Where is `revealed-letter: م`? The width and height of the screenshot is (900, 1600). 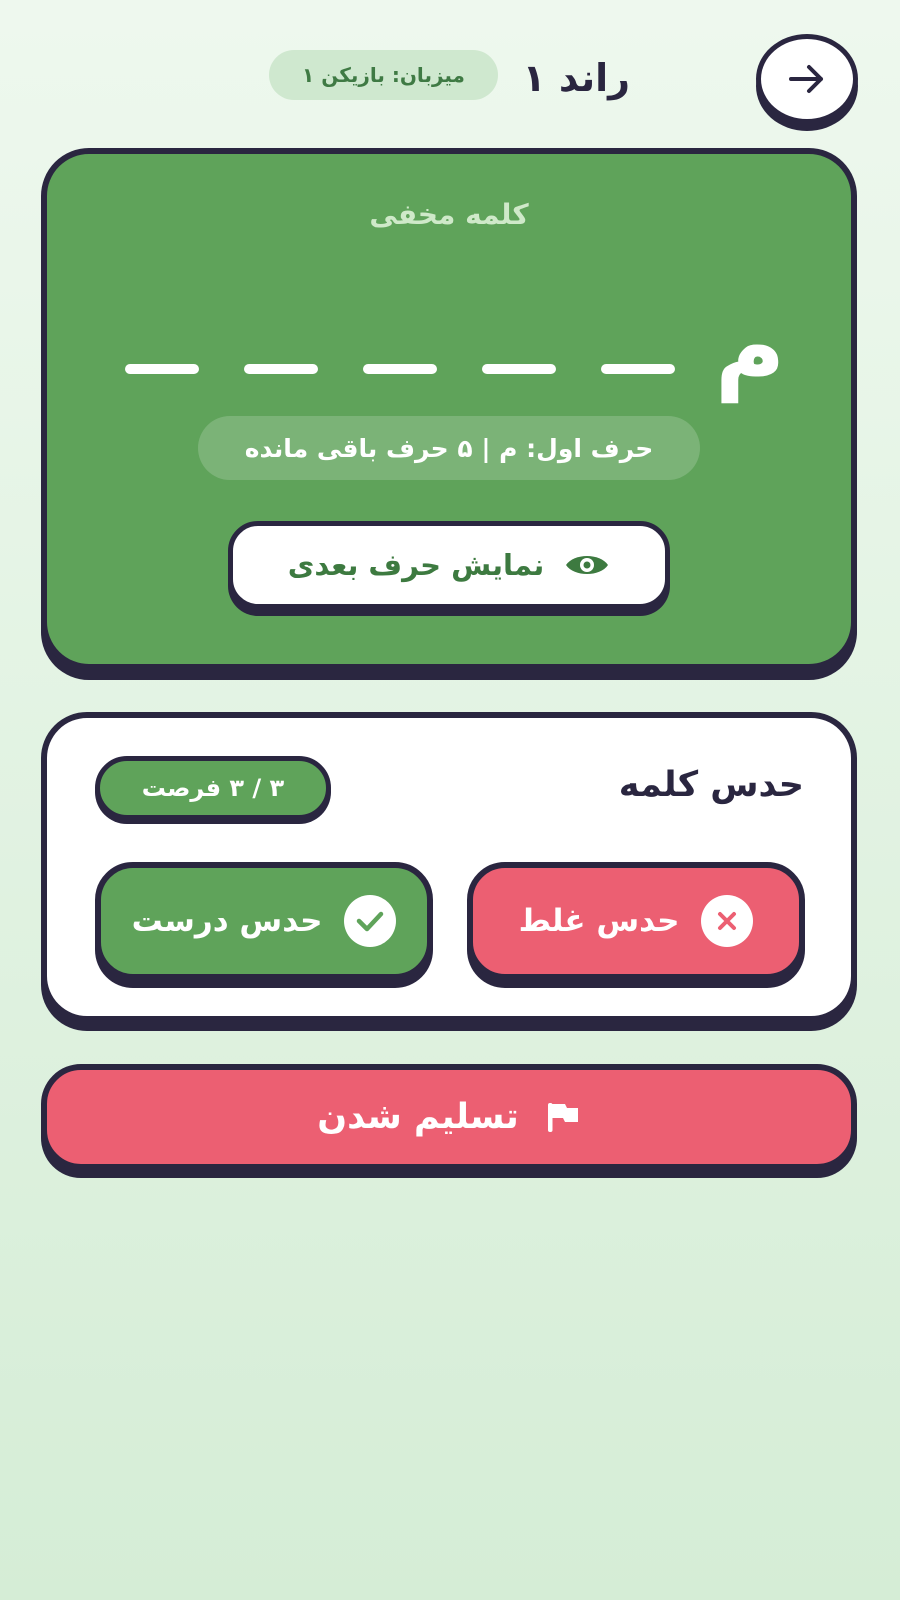 revealed-letter: م is located at coordinates (750, 347).